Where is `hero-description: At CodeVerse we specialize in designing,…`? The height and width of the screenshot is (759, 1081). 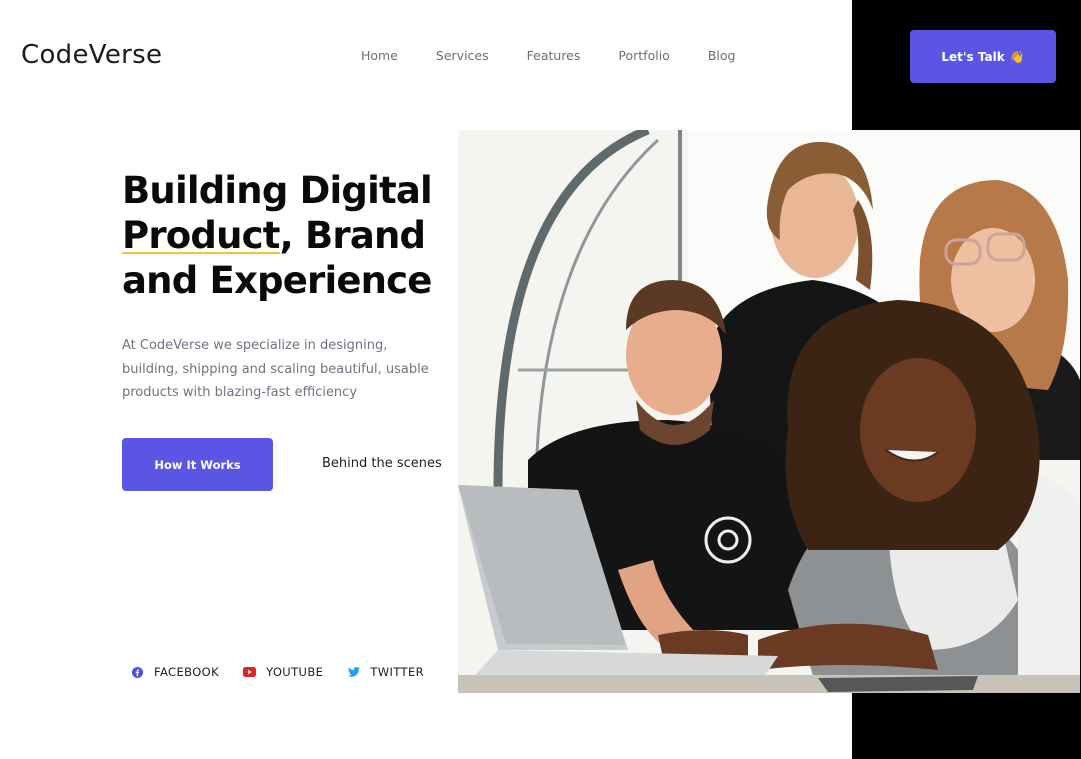 hero-description: At CodeVerse we specialize in designing,… is located at coordinates (275, 369).